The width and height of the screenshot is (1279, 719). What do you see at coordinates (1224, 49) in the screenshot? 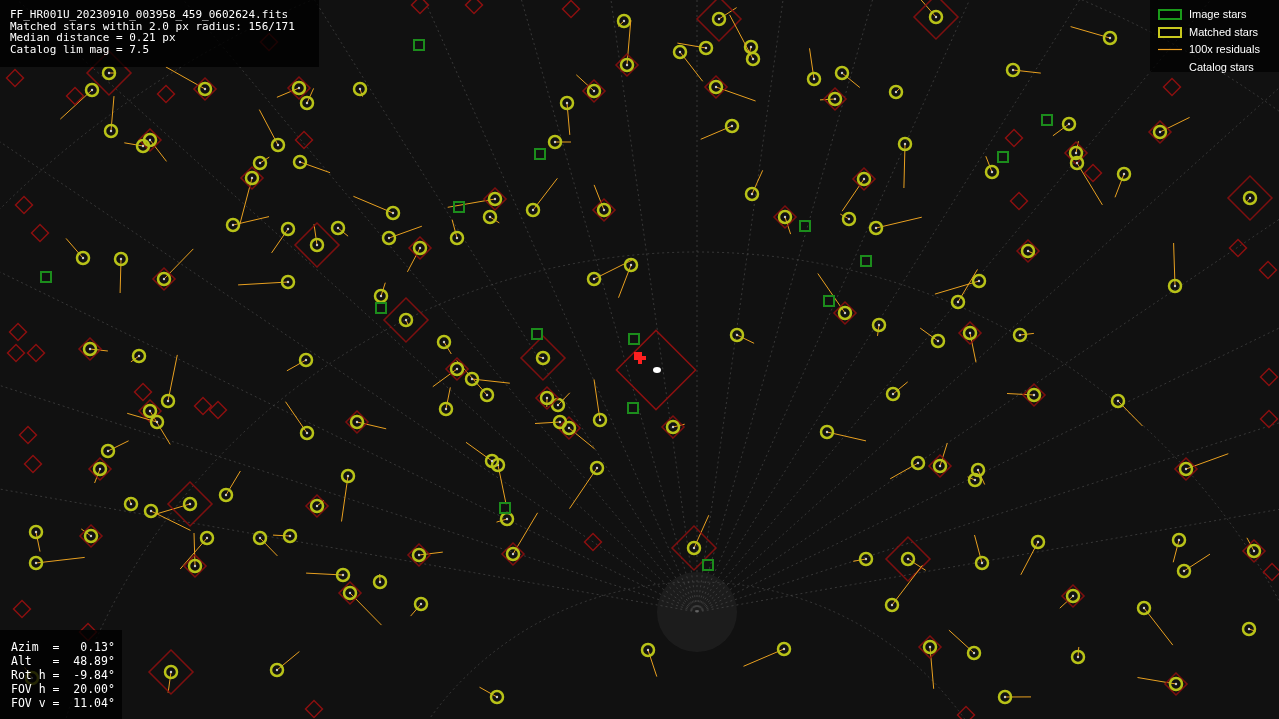
I see `legend-label: 100x residuals` at bounding box center [1224, 49].